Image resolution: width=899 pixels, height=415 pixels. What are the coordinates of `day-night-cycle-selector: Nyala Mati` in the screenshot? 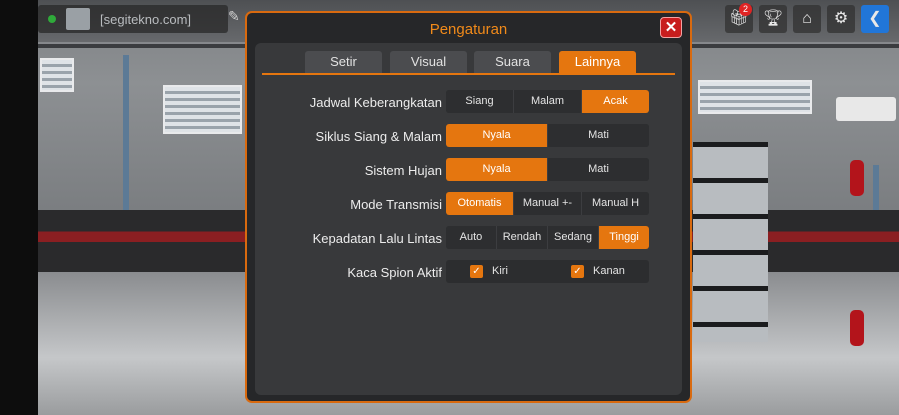 It's located at (547, 135).